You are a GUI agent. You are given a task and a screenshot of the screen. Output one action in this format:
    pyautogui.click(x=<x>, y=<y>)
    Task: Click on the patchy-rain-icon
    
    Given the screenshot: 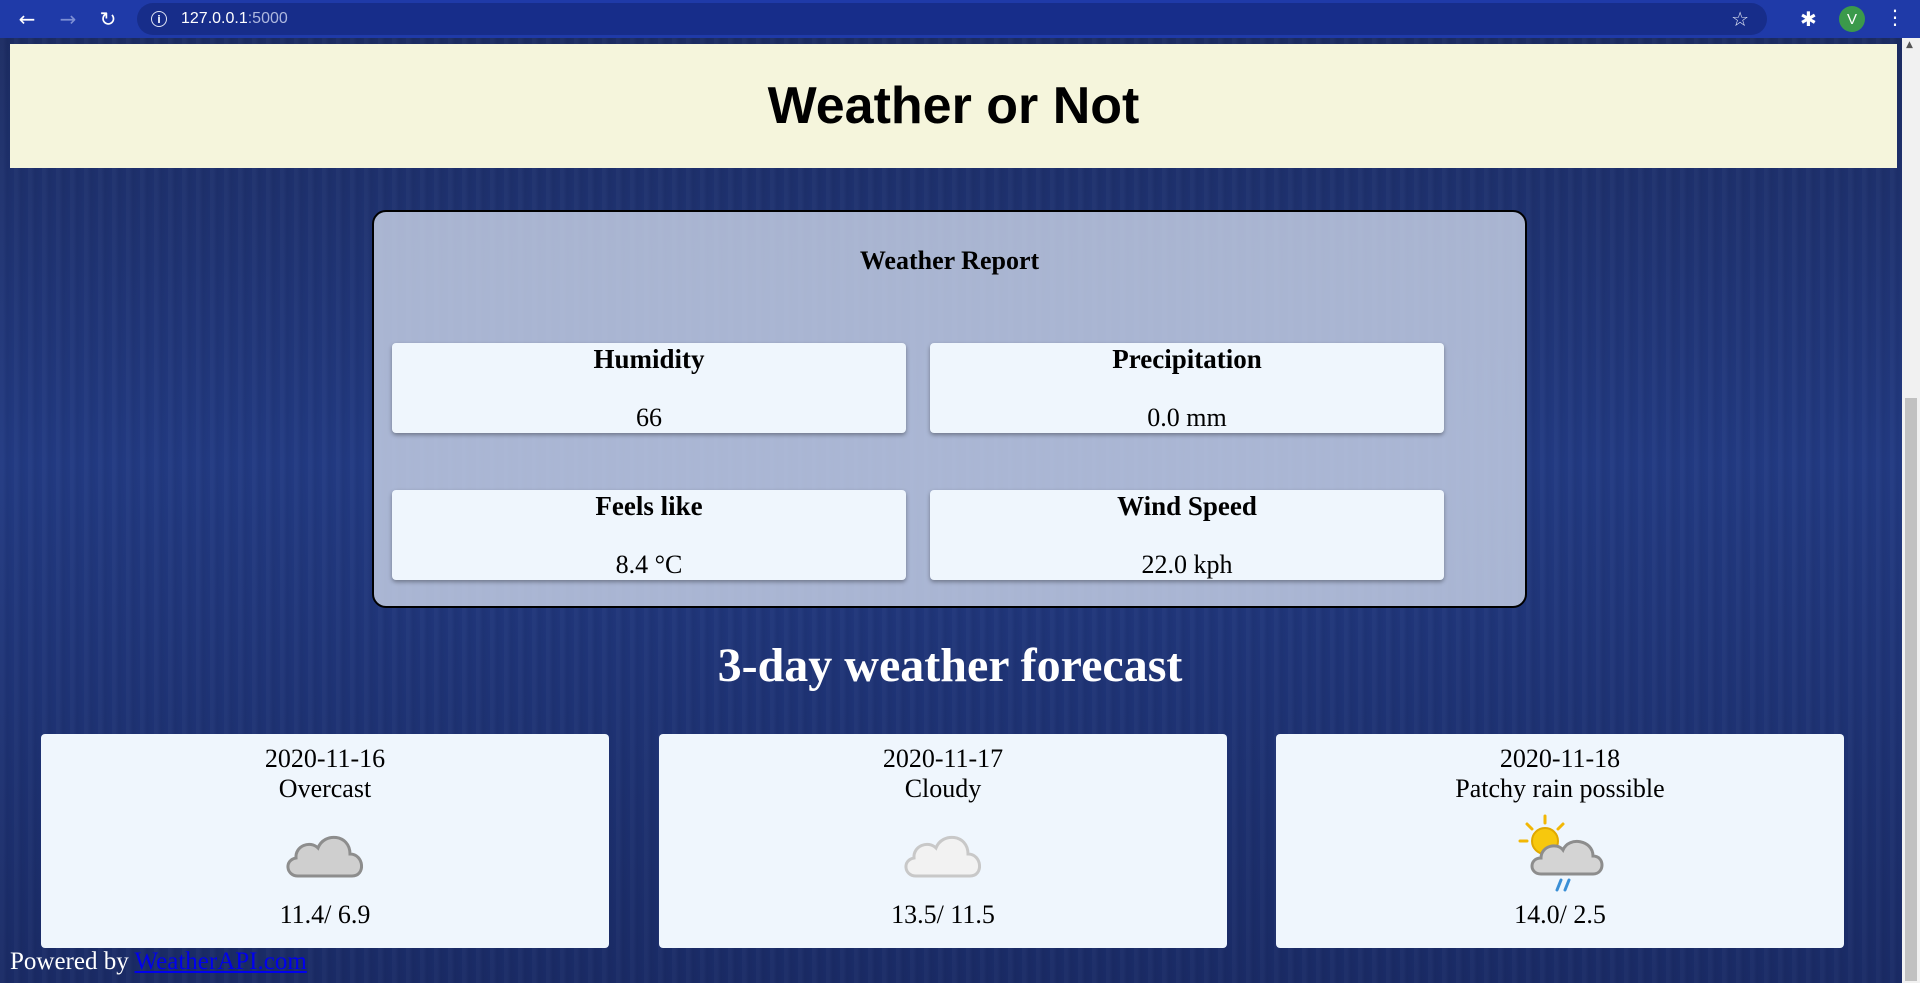 What is the action you would take?
    pyautogui.click(x=1561, y=853)
    